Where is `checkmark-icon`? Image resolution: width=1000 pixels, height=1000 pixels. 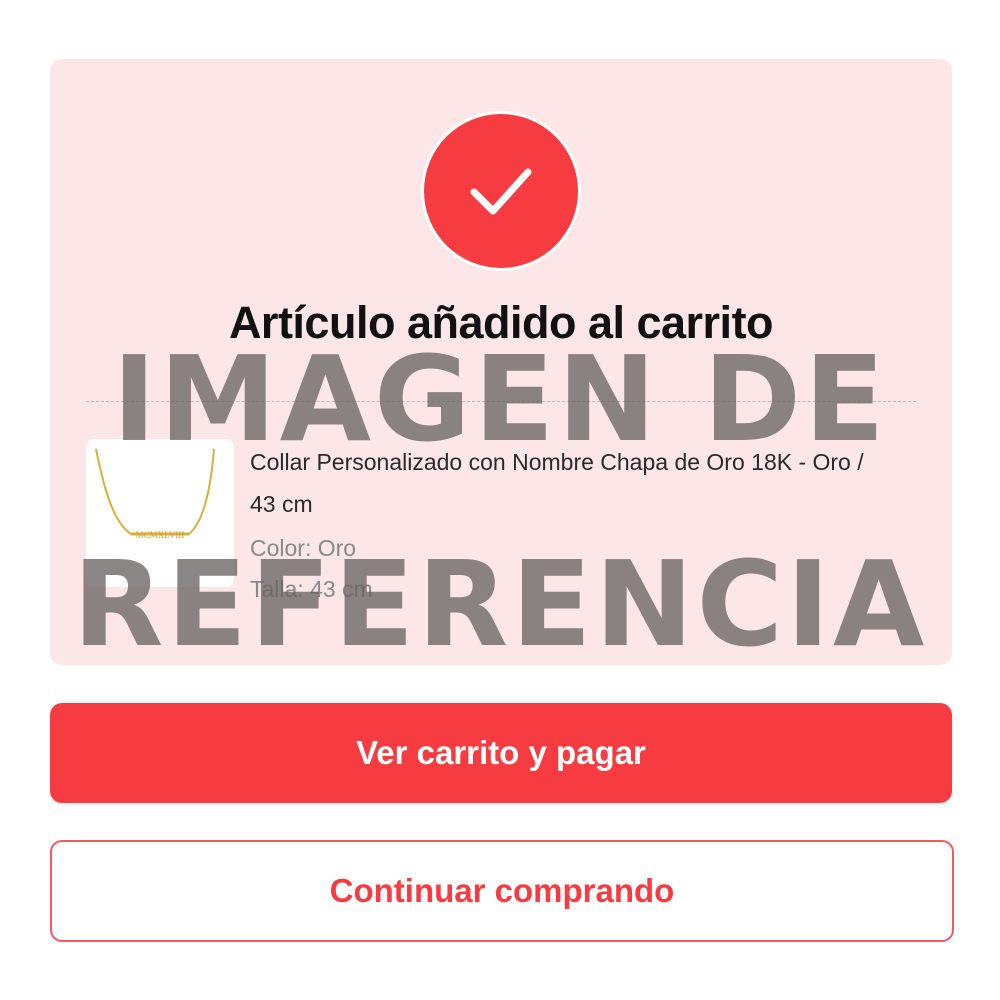 checkmark-icon is located at coordinates (501, 191).